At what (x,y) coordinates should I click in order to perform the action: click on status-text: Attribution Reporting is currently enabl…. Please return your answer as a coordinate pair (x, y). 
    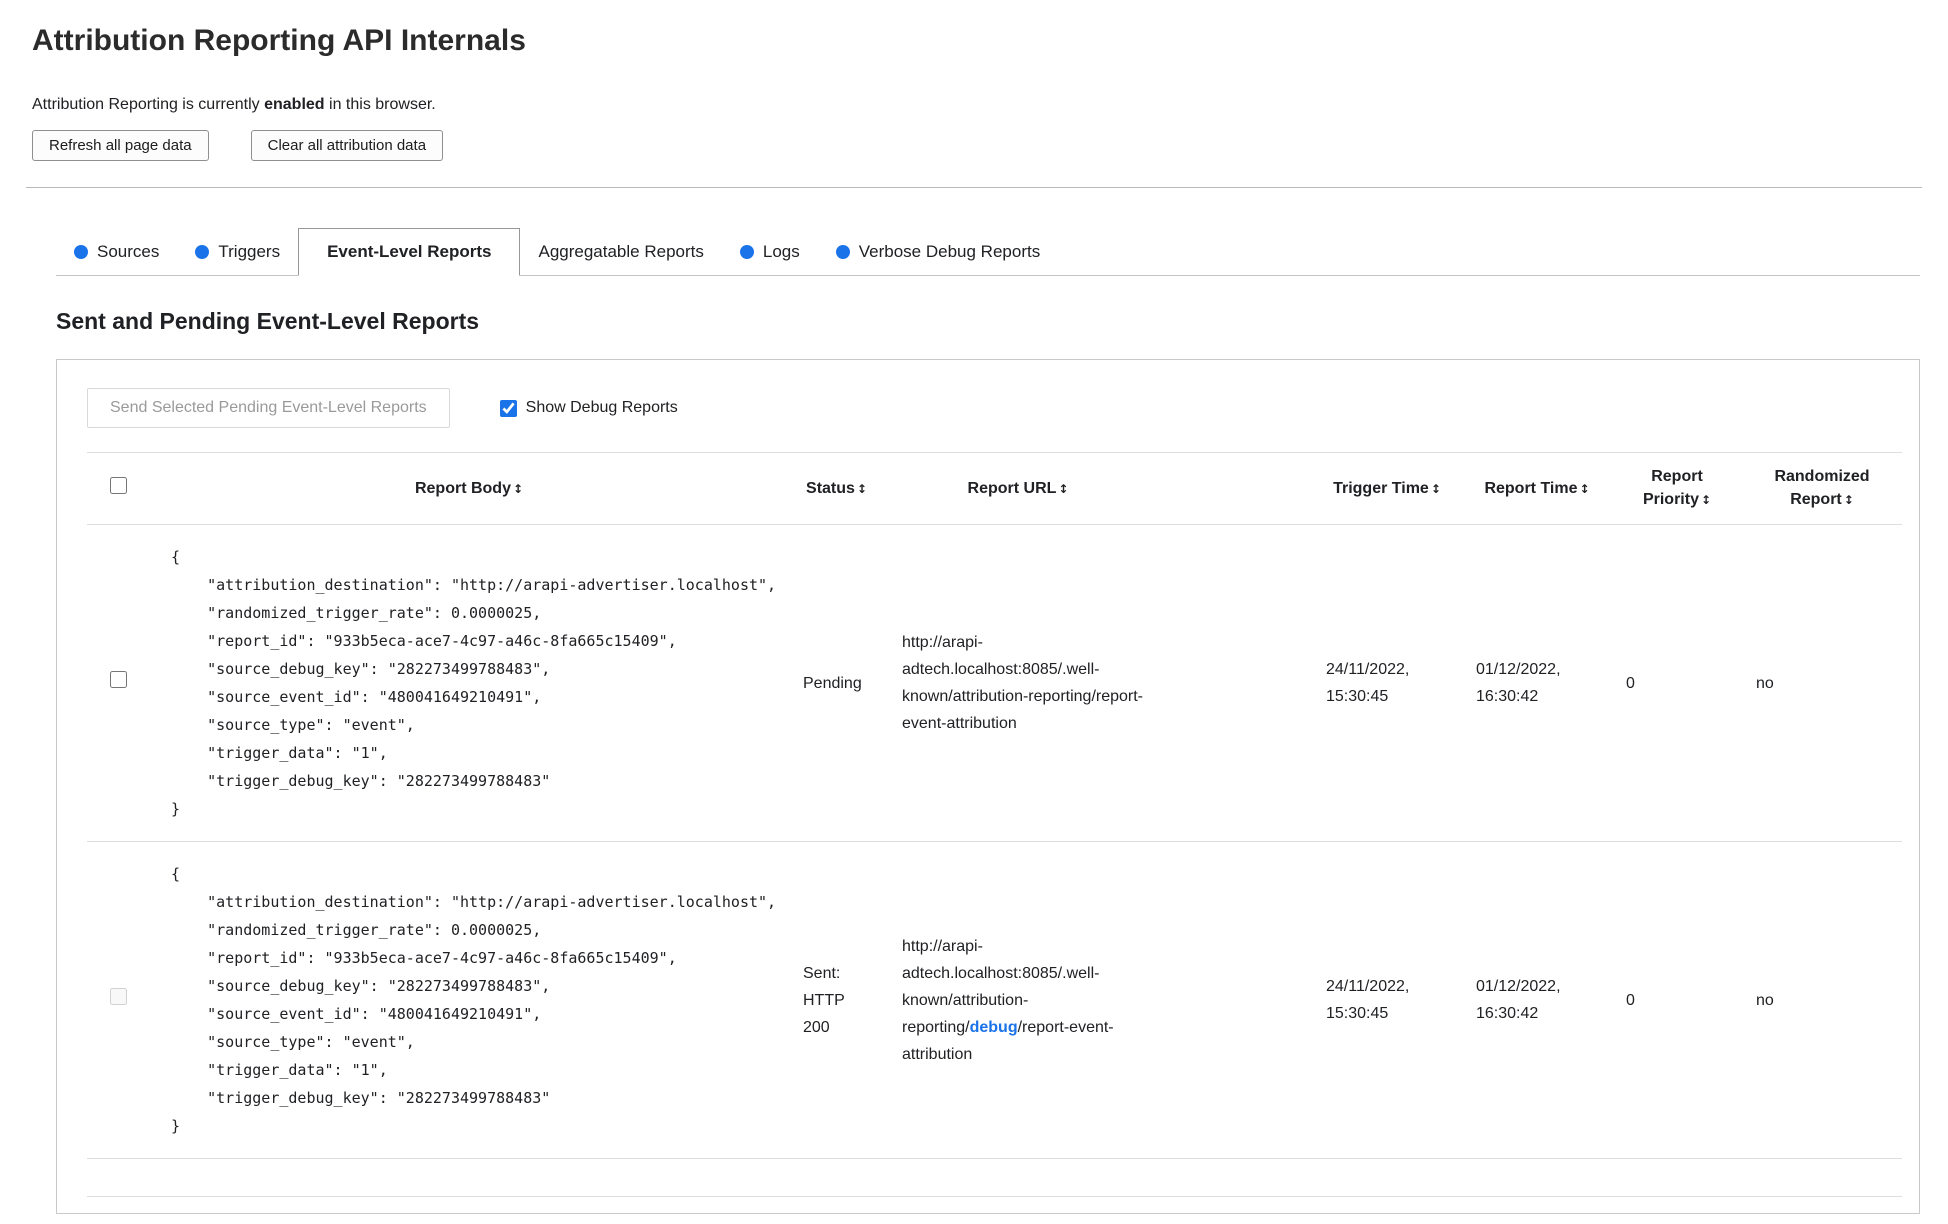
    Looking at the image, I should click on (977, 105).